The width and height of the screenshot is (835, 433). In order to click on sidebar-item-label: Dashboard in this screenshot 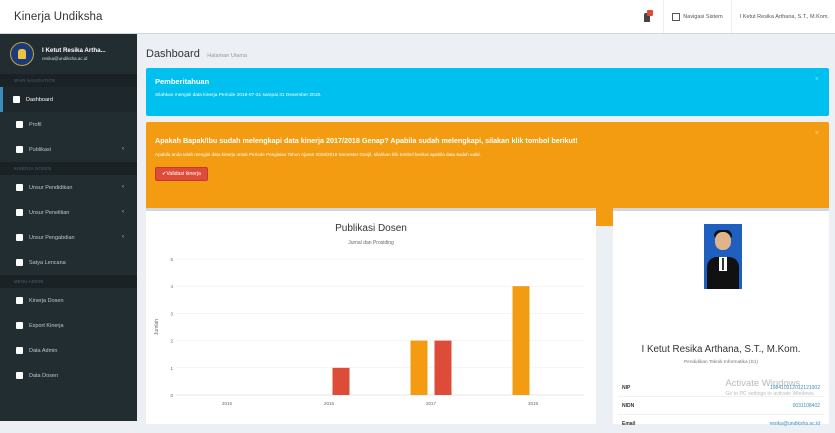, I will do `click(39, 99)`.